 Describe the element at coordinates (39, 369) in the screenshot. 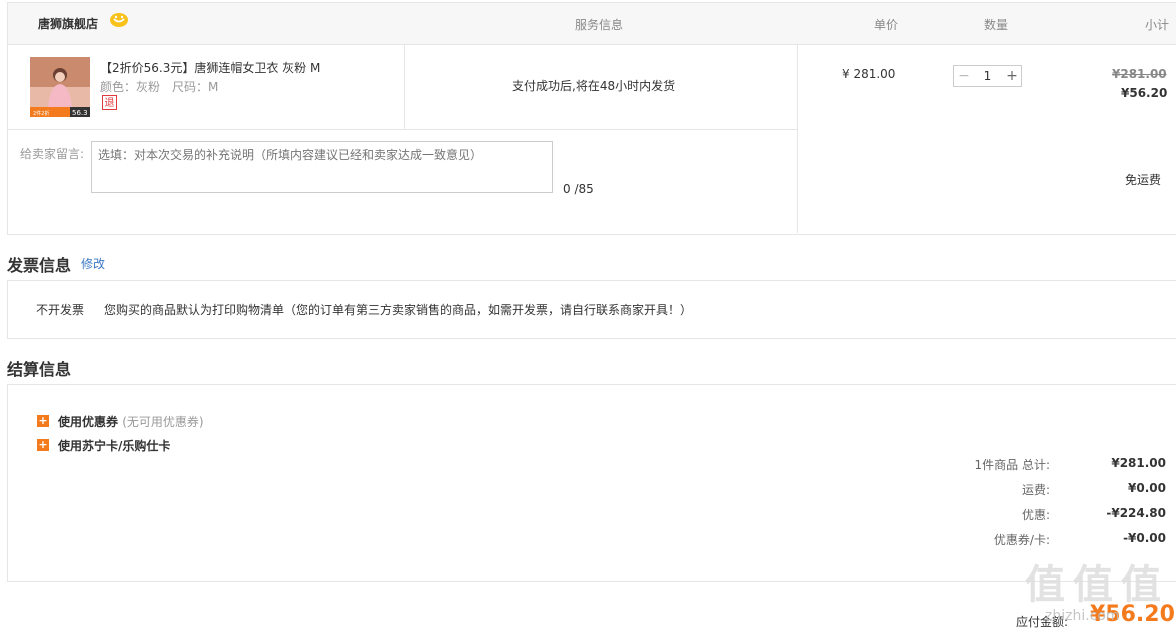

I see `settlement-section-title: 结算信息` at that location.